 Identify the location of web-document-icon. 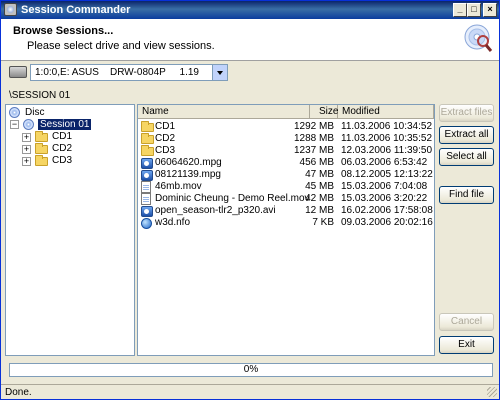
(146, 223).